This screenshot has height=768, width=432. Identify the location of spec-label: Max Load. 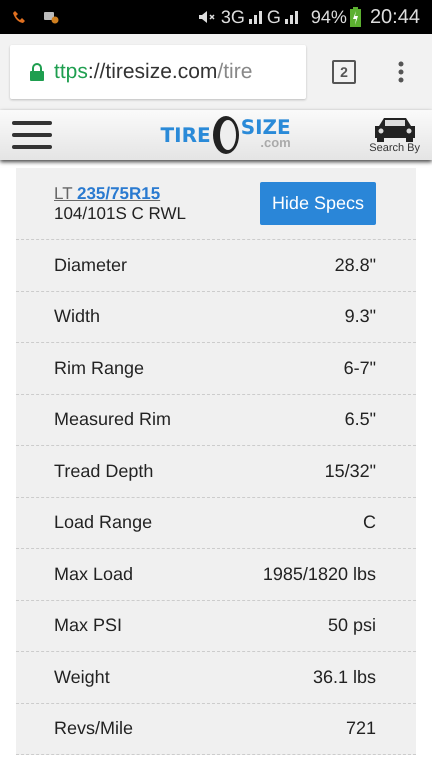
(94, 574).